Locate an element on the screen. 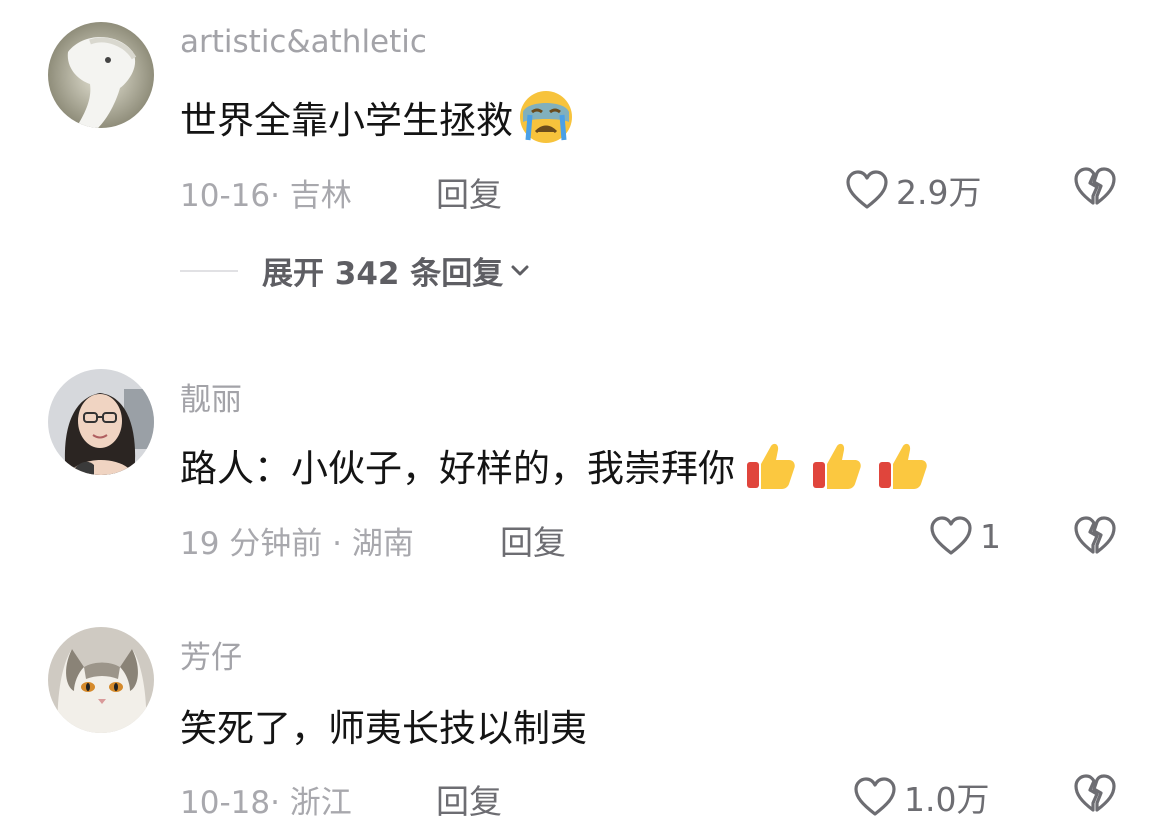 The width and height of the screenshot is (1169, 839). like-button: 1.0万 is located at coordinates (920, 797).